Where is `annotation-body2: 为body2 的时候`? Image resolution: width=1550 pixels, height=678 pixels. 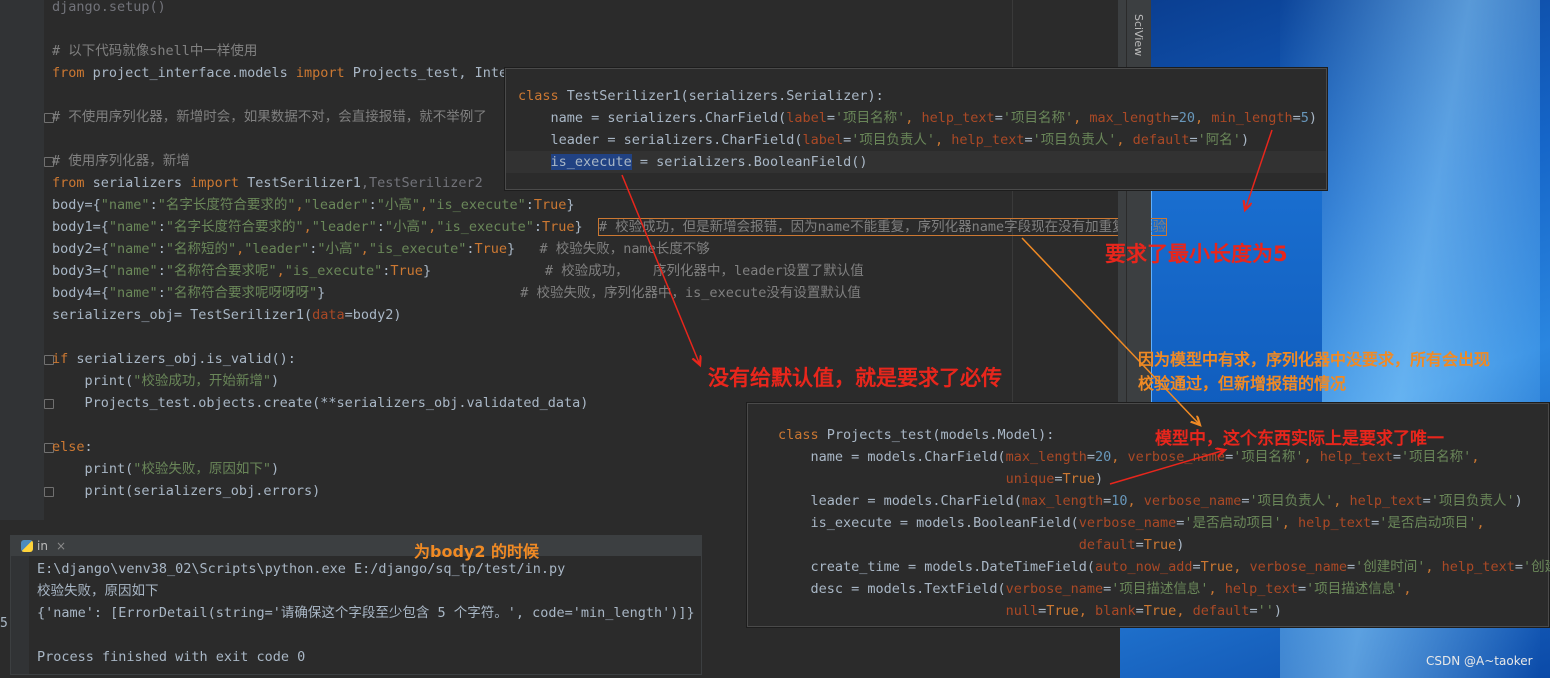
annotation-body2: 为body2 的时候 is located at coordinates (477, 551).